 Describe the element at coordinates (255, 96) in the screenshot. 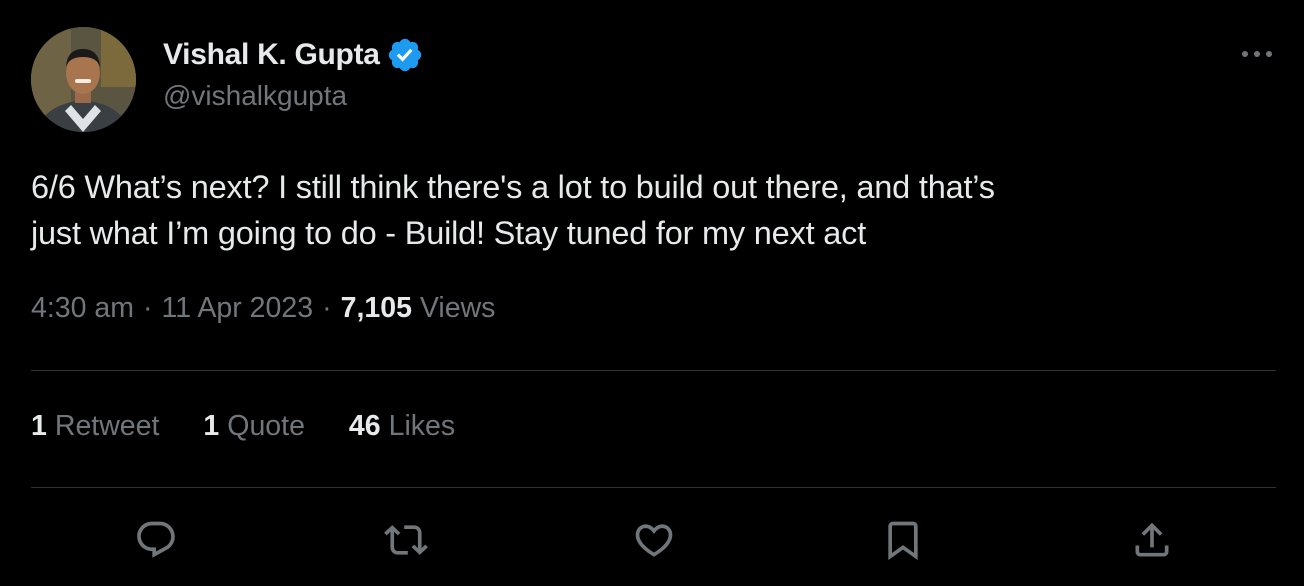

I see `author-handle: @vishalkgupta` at that location.